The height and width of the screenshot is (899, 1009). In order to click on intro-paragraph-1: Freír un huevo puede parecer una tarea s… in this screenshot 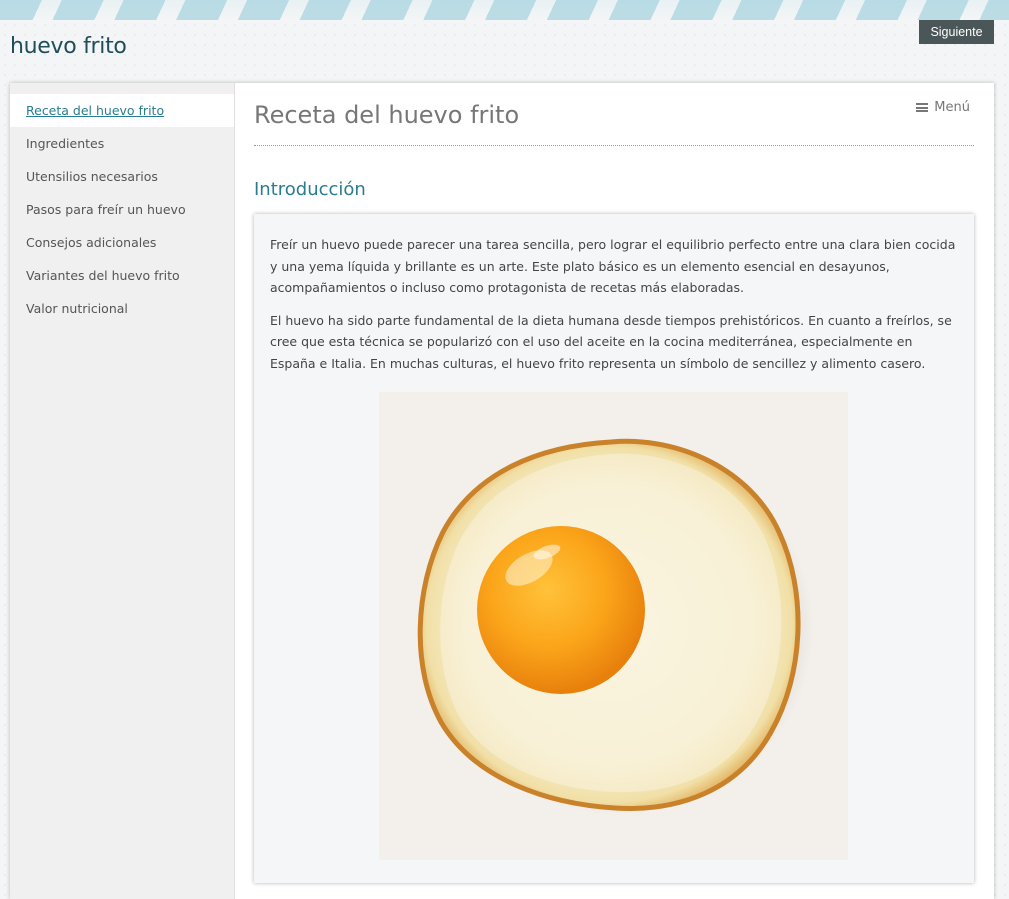, I will do `click(613, 266)`.